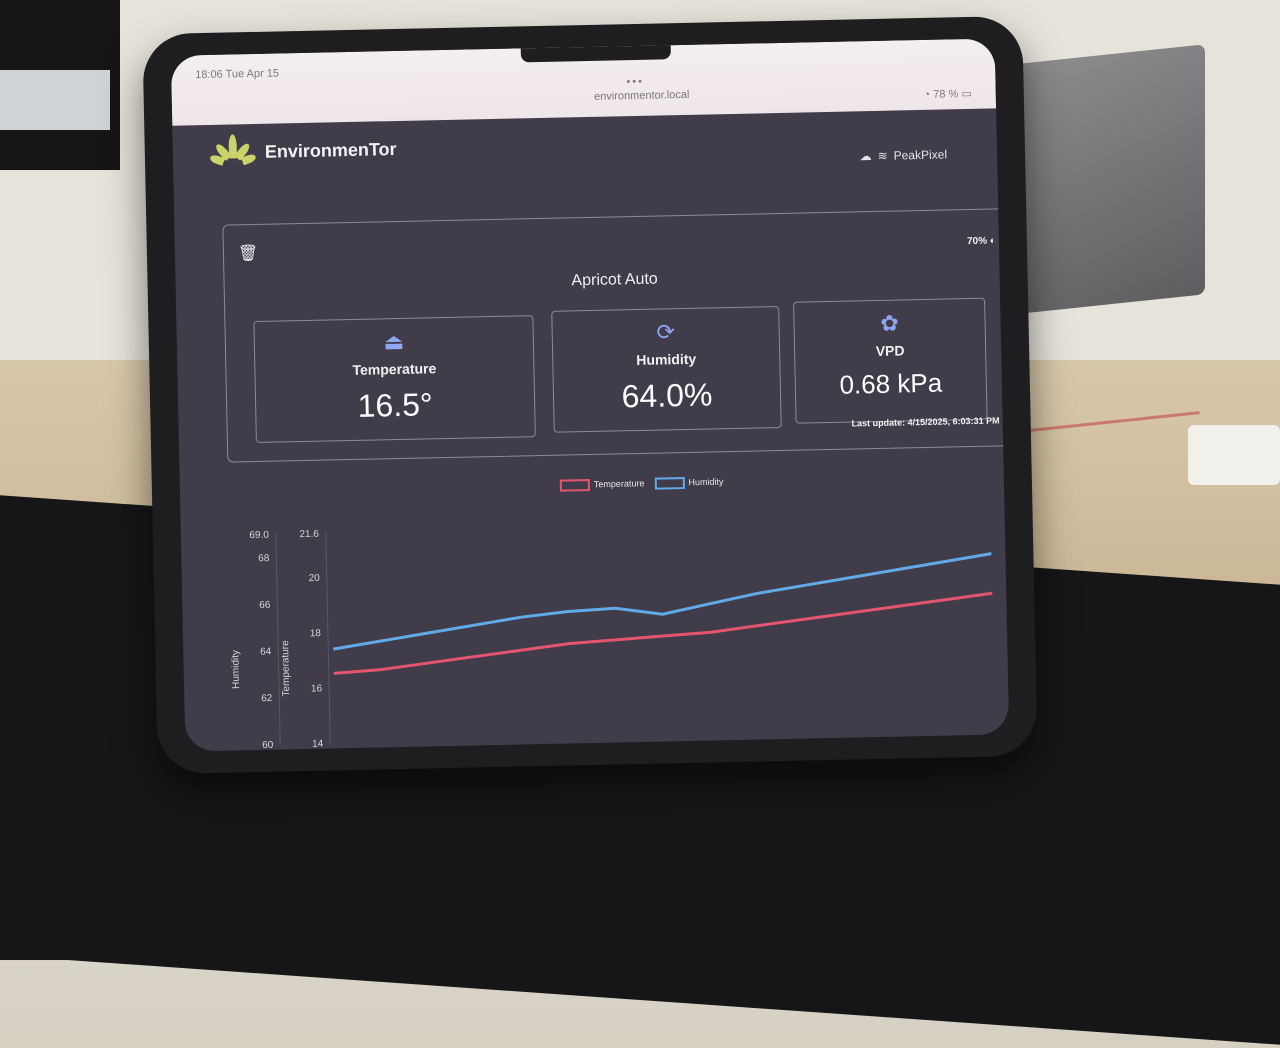 The height and width of the screenshot is (1048, 1280). I want to click on temperature-axis-tick: 14, so click(318, 744).